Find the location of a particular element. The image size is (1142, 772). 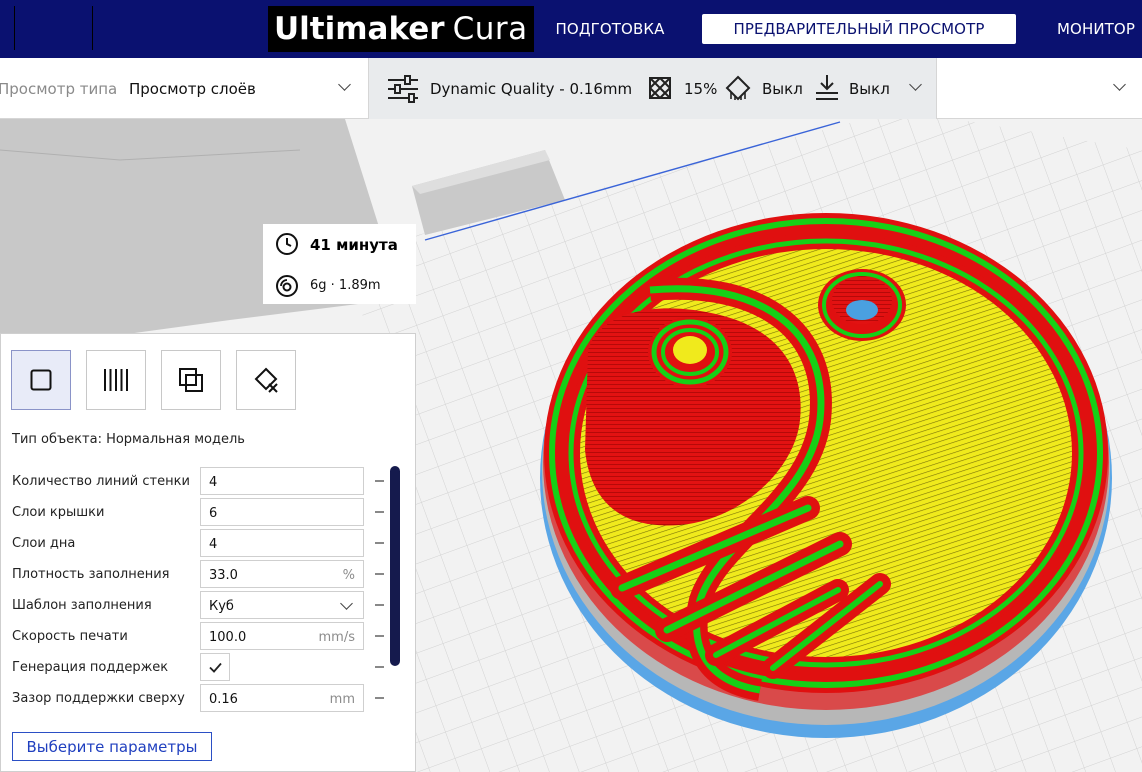

support-icon is located at coordinates (738, 88).